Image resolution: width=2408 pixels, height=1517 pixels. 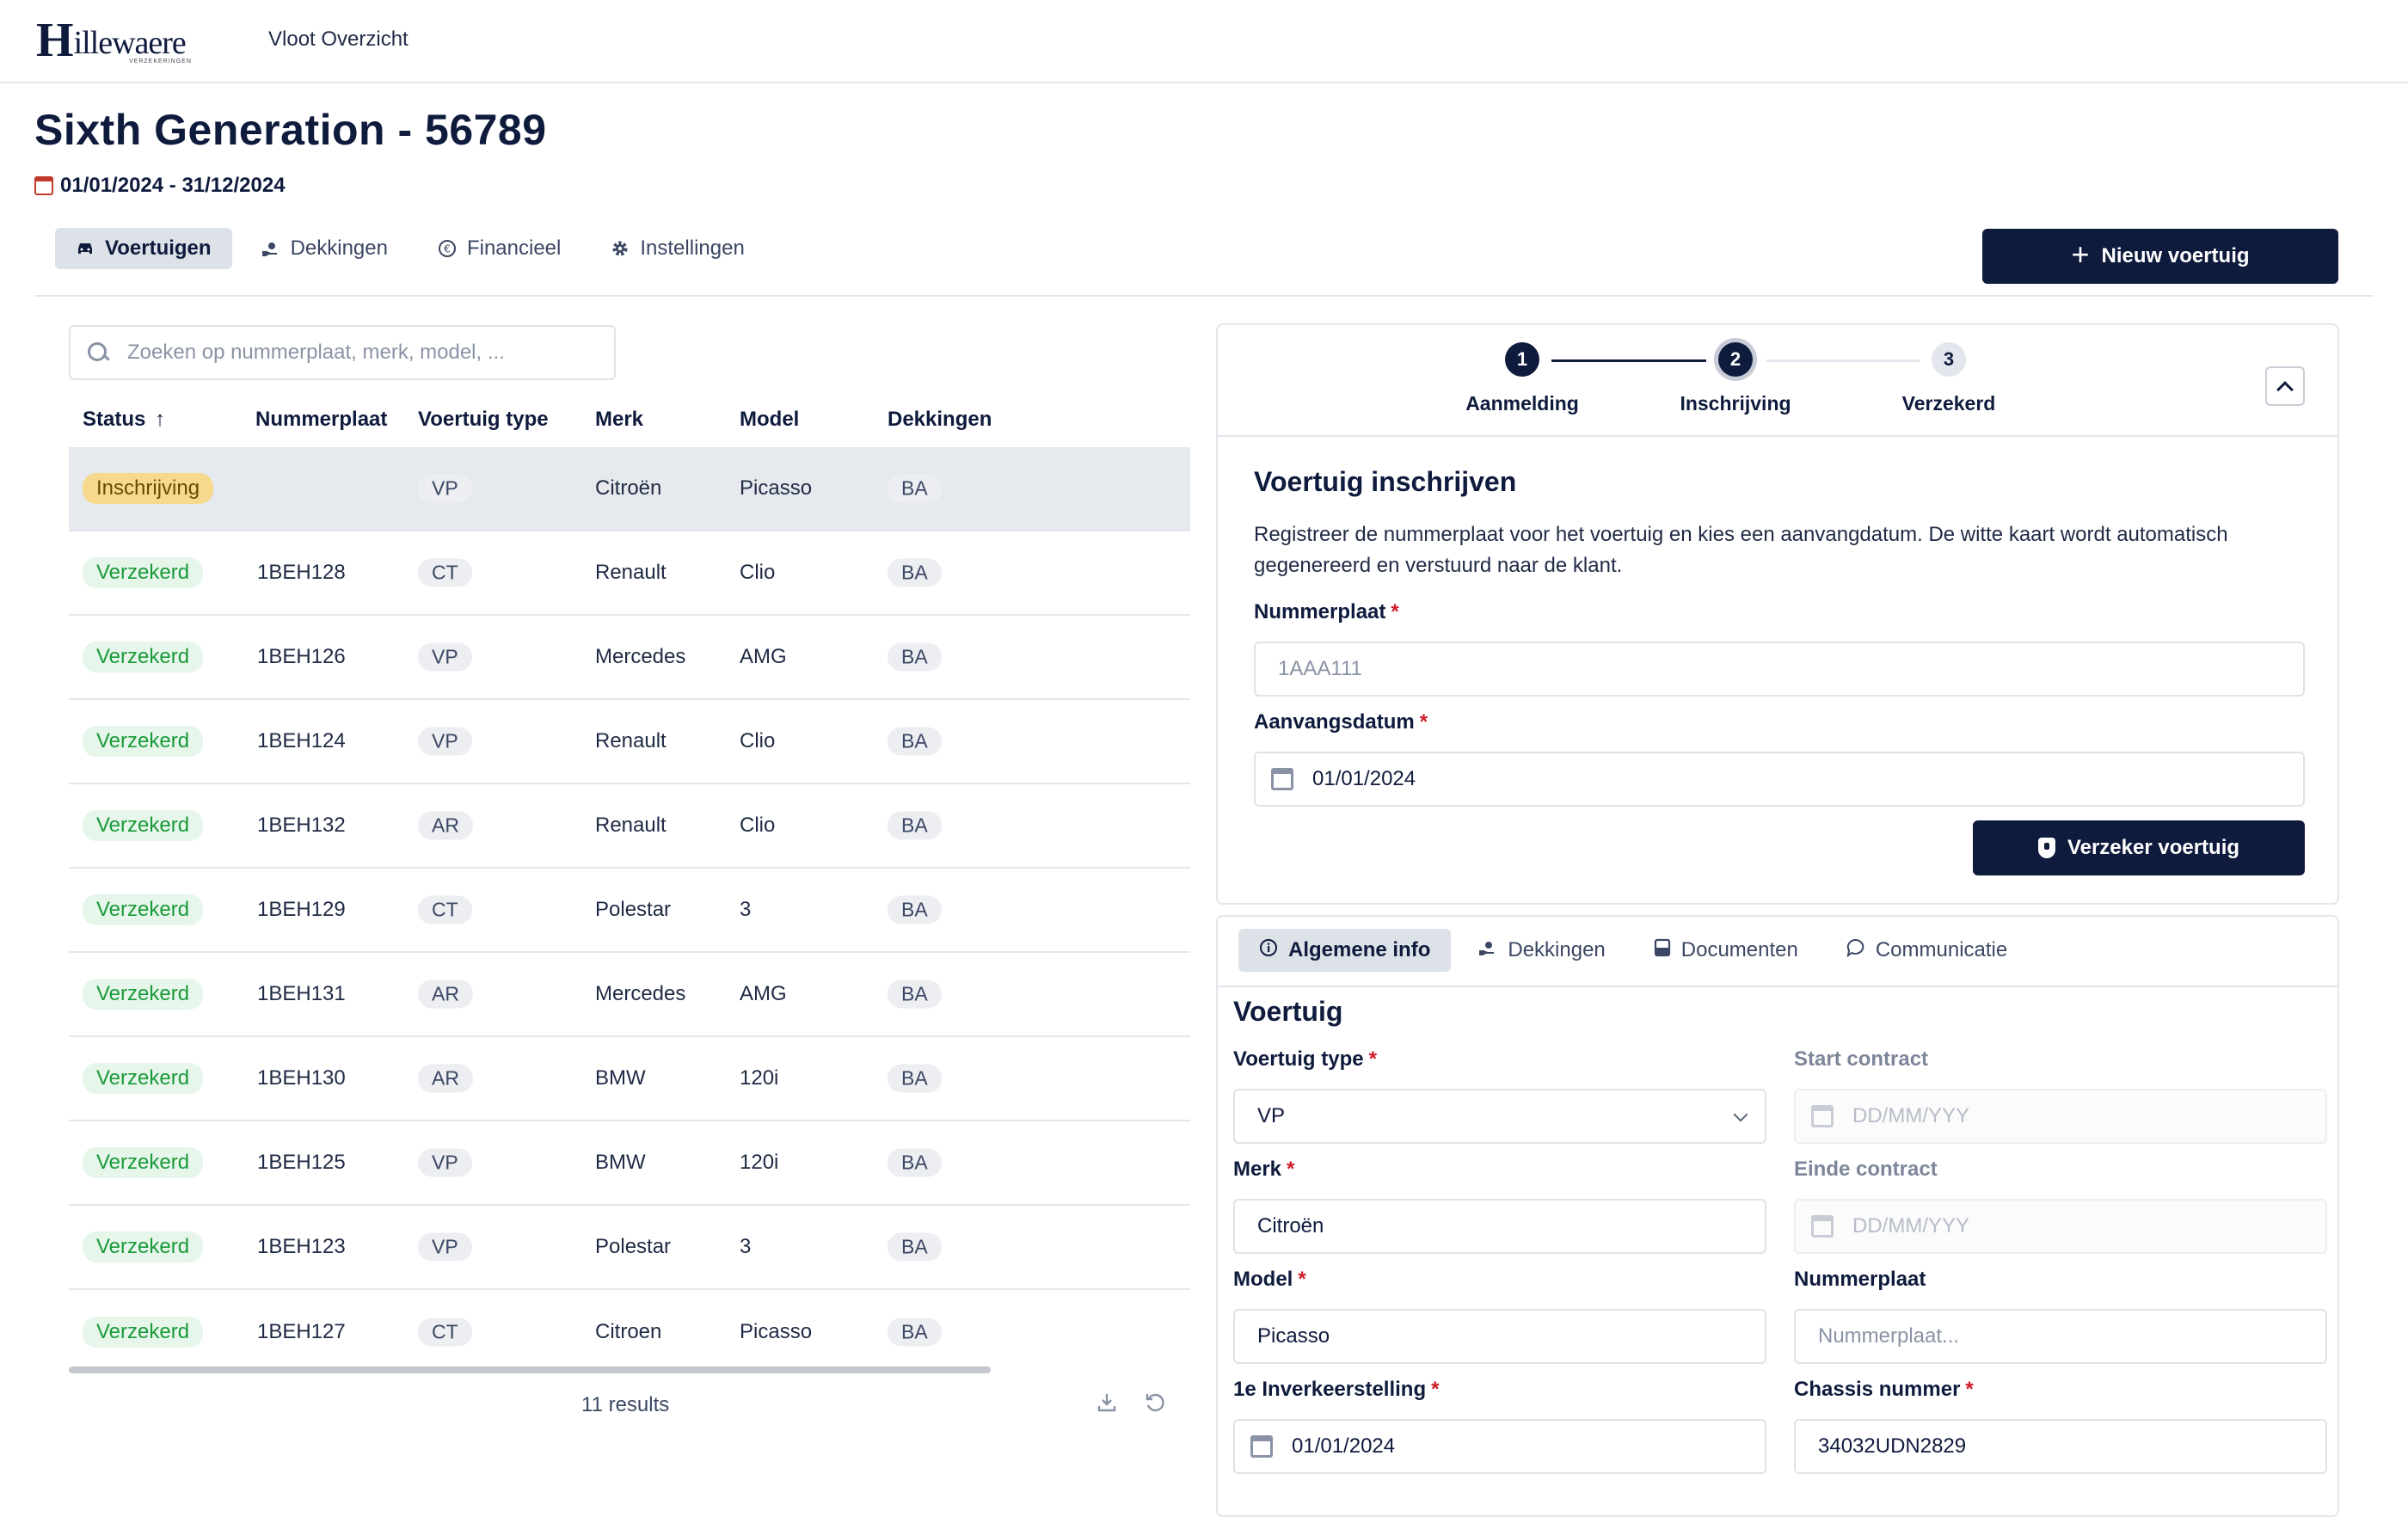 What do you see at coordinates (2285, 386) in the screenshot?
I see `collapse-button` at bounding box center [2285, 386].